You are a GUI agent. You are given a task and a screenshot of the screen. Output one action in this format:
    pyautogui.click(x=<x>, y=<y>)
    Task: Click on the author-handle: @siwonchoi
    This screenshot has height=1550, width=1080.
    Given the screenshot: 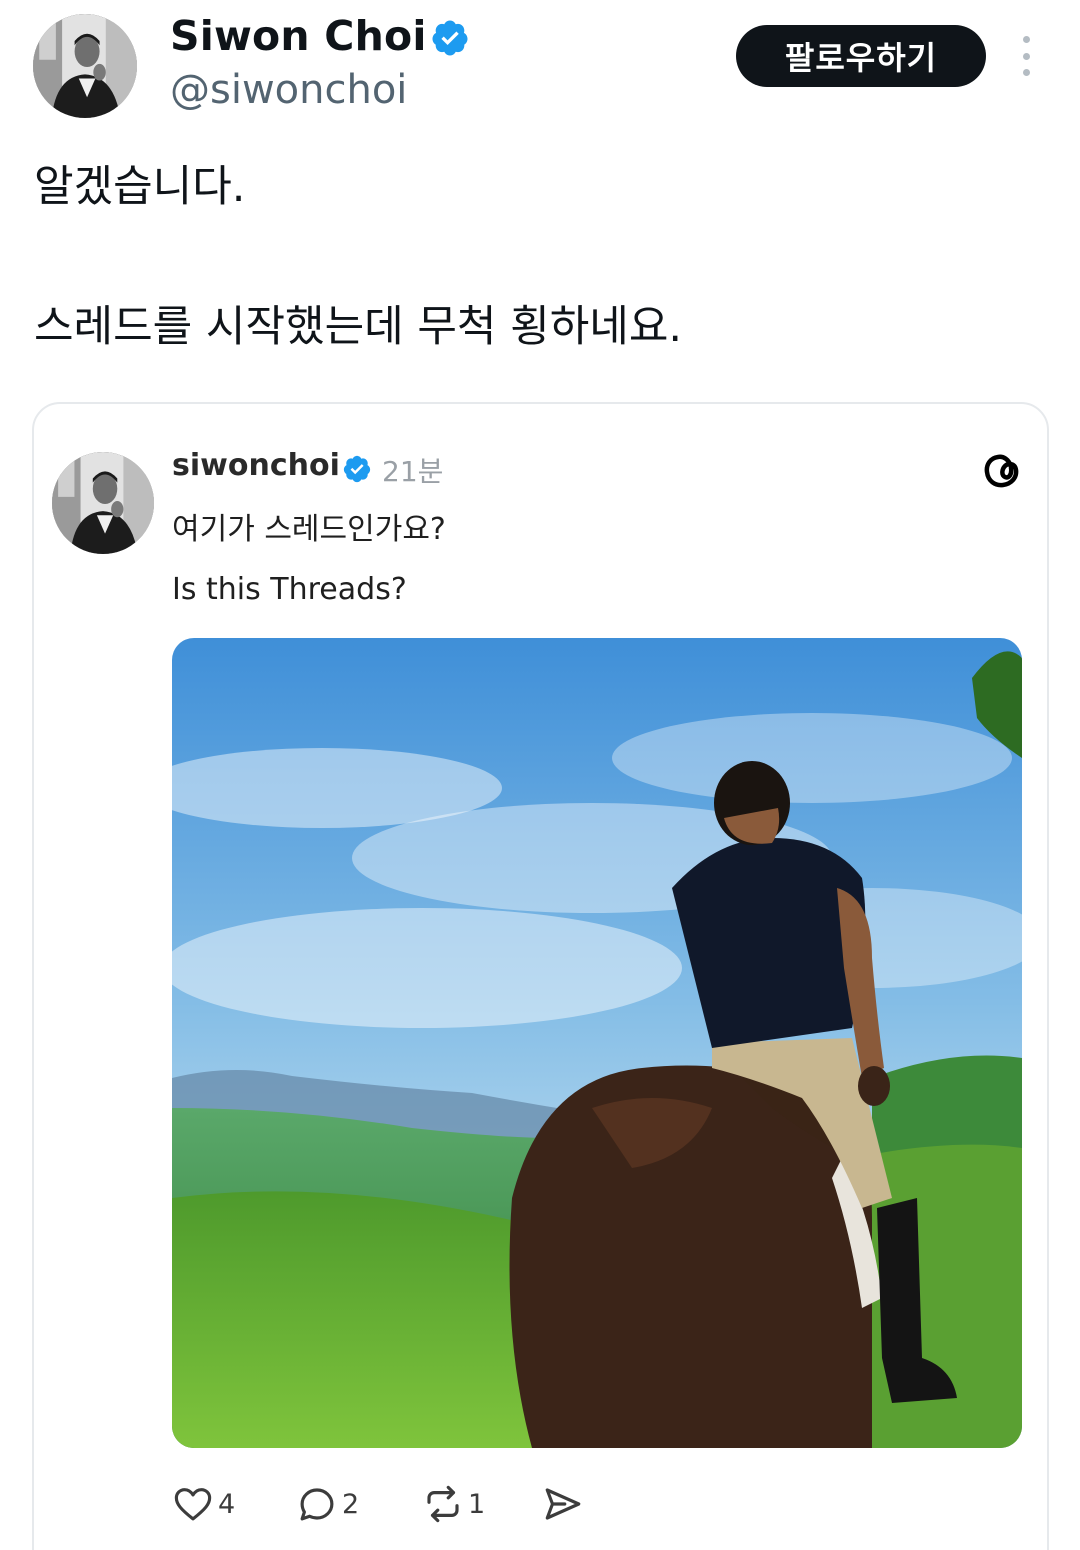 What is the action you would take?
    pyautogui.click(x=288, y=90)
    